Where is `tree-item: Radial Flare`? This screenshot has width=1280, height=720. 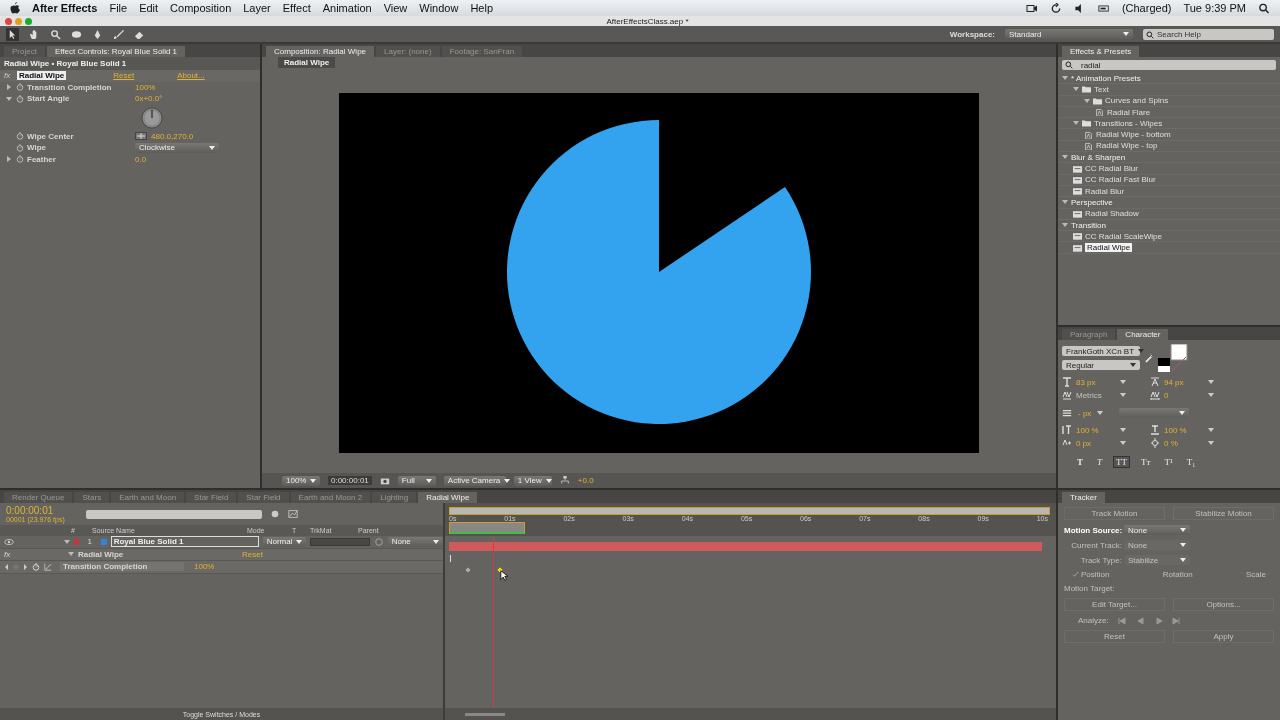
tree-item: Radial Flare is located at coordinates (1129, 112).